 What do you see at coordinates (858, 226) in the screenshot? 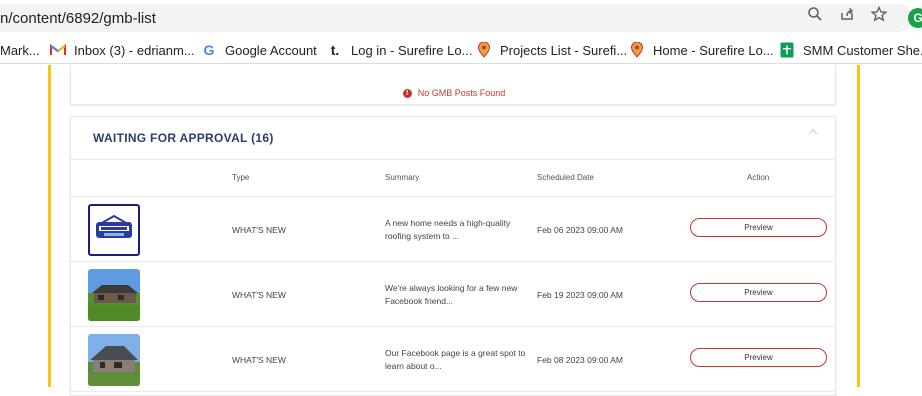
I see `right-accent-border` at bounding box center [858, 226].